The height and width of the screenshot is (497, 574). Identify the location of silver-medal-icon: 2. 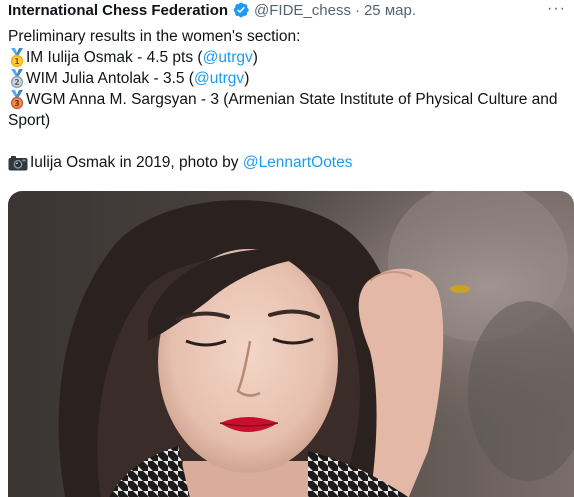
(17, 78).